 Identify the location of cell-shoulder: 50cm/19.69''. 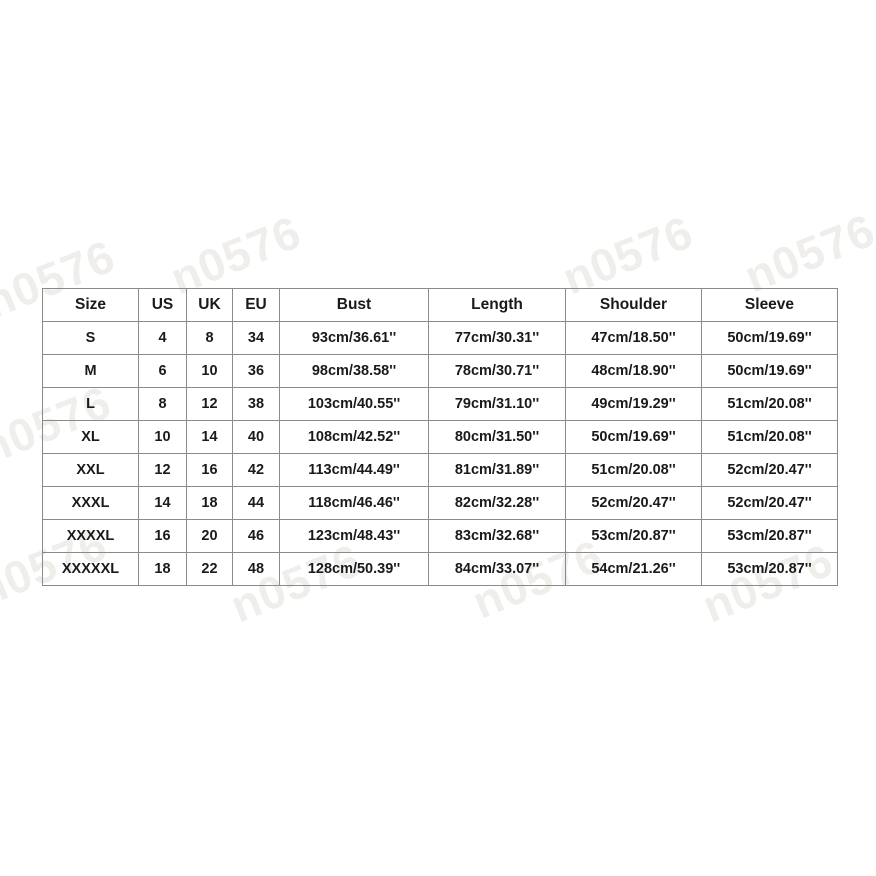
(633, 437).